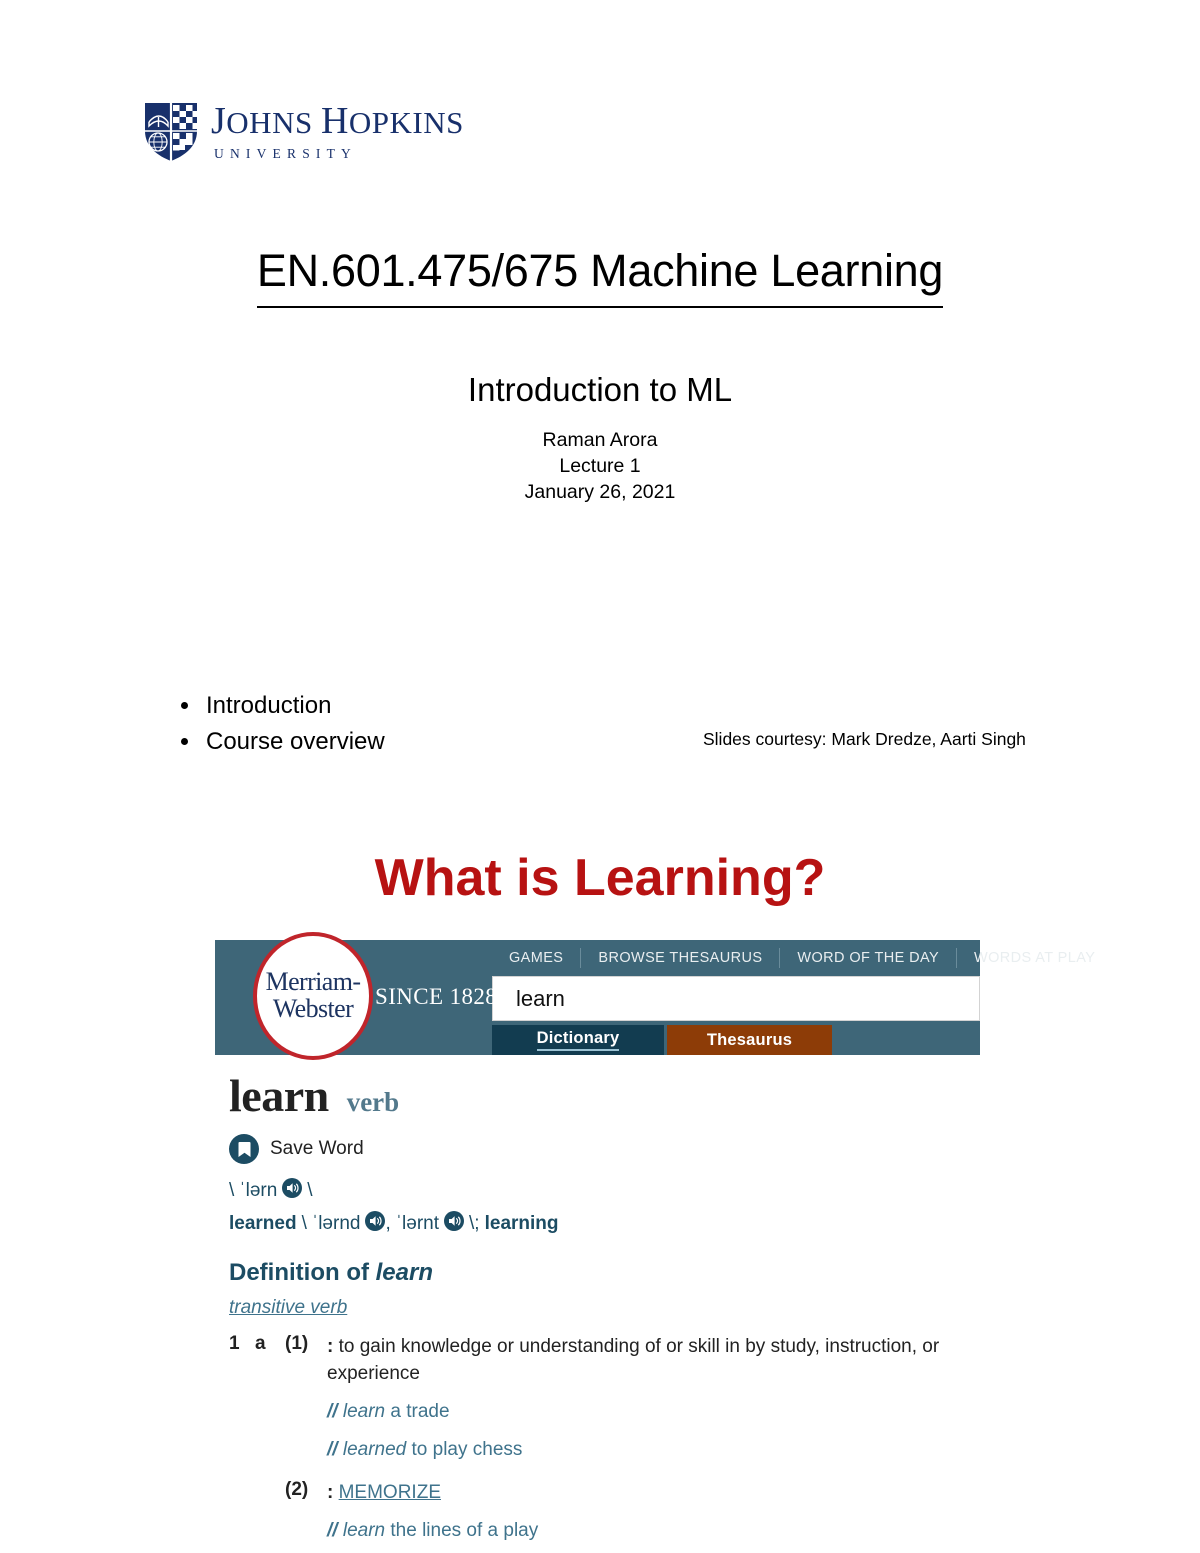 This screenshot has height=1553, width=1200. What do you see at coordinates (600, 878) in the screenshot?
I see `page-title: What is Learning?` at bounding box center [600, 878].